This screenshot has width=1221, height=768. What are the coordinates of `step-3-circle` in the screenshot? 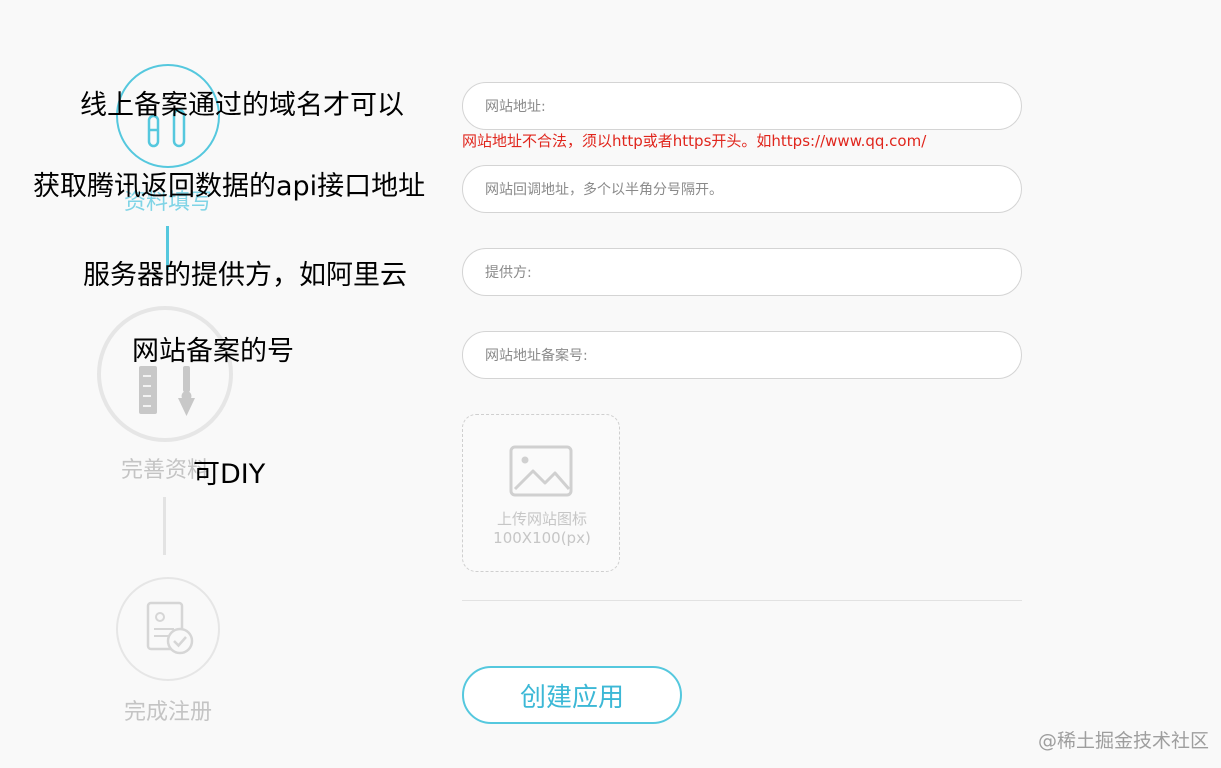 It's located at (168, 629).